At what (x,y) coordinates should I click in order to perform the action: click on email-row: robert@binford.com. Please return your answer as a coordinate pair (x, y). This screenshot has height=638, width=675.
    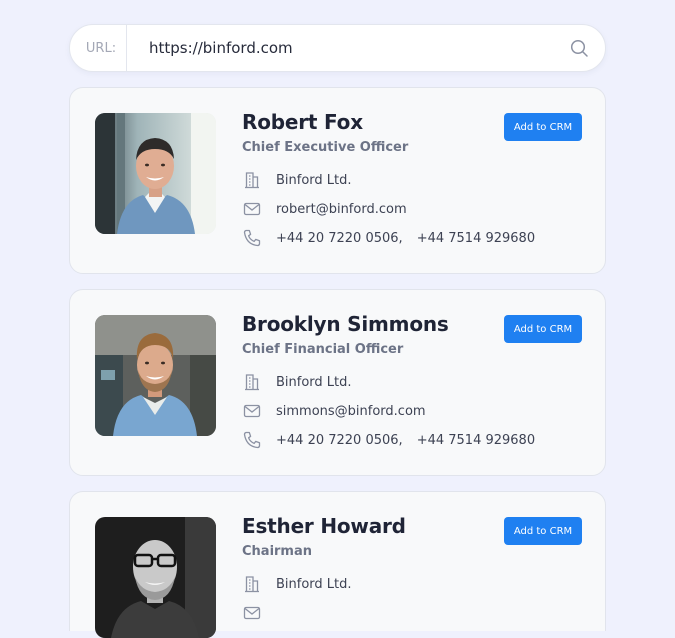
    Looking at the image, I should click on (324, 209).